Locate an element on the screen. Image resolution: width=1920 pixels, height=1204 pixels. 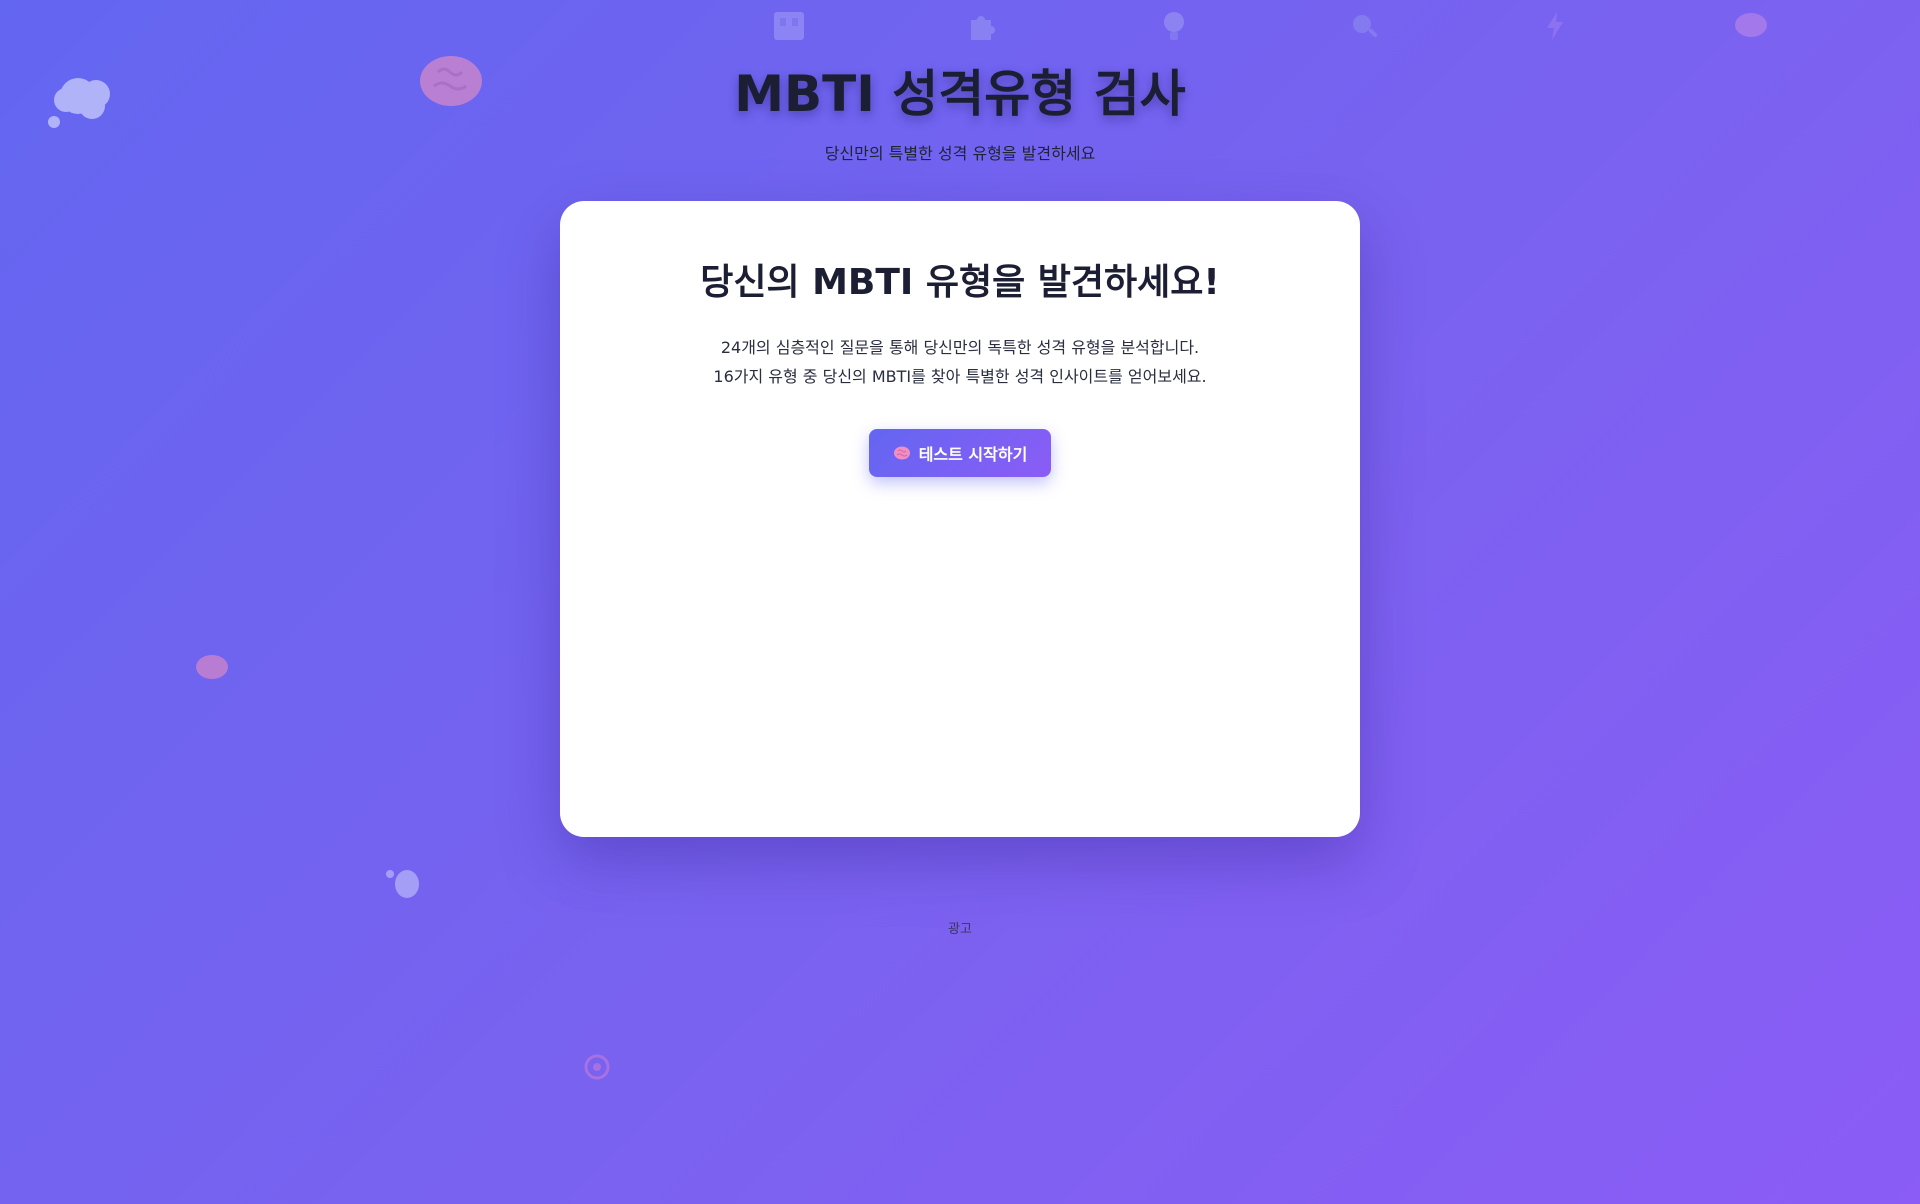
card-heading: 당신의 MBTI 유형을 발견하세요! is located at coordinates (960, 282).